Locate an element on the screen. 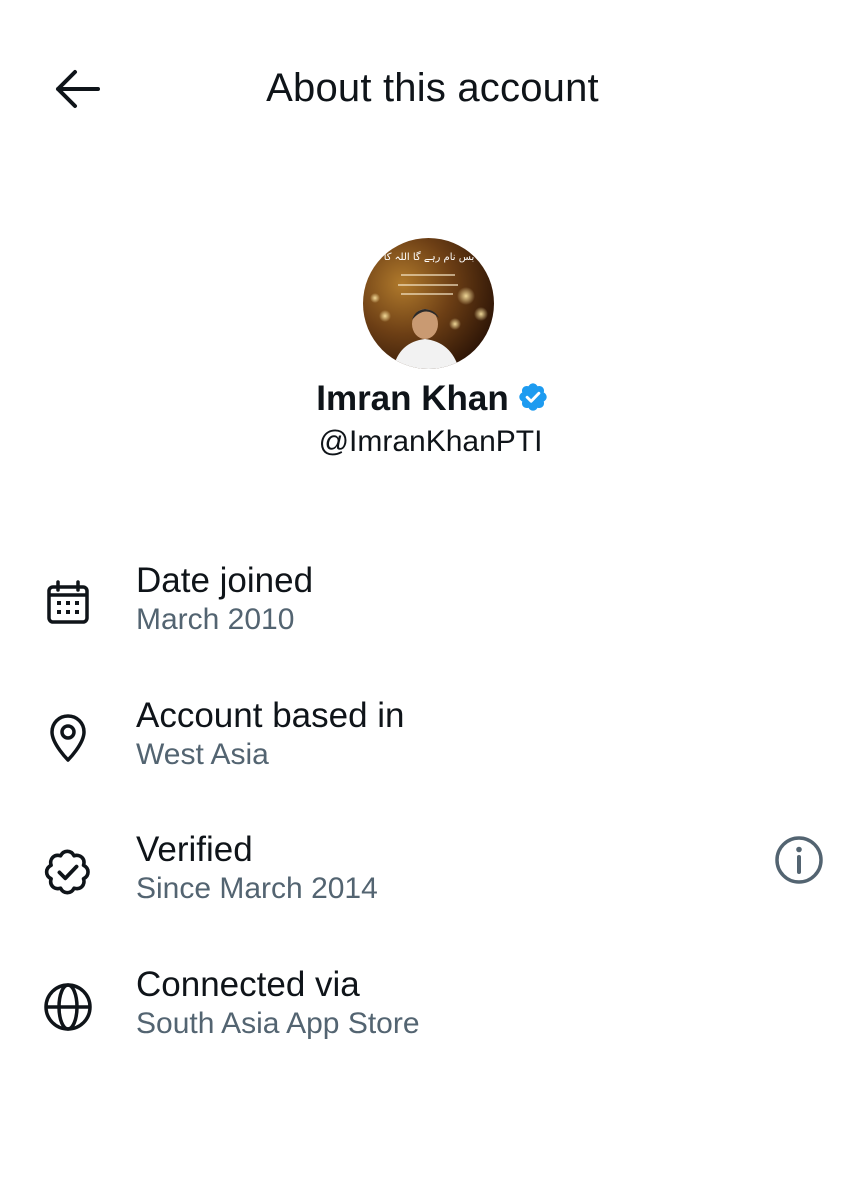 The height and width of the screenshot is (1200, 857). info-item-verified: Verified Since March 2014 is located at coordinates (428, 891).